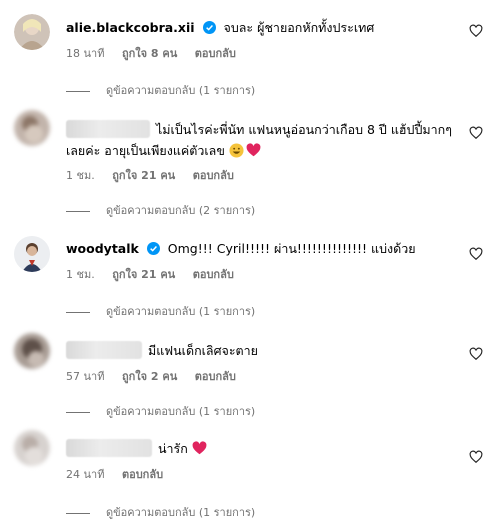 Image resolution: width=495 pixels, height=527 pixels. I want to click on comment-time: 57 นาที, so click(85, 376).